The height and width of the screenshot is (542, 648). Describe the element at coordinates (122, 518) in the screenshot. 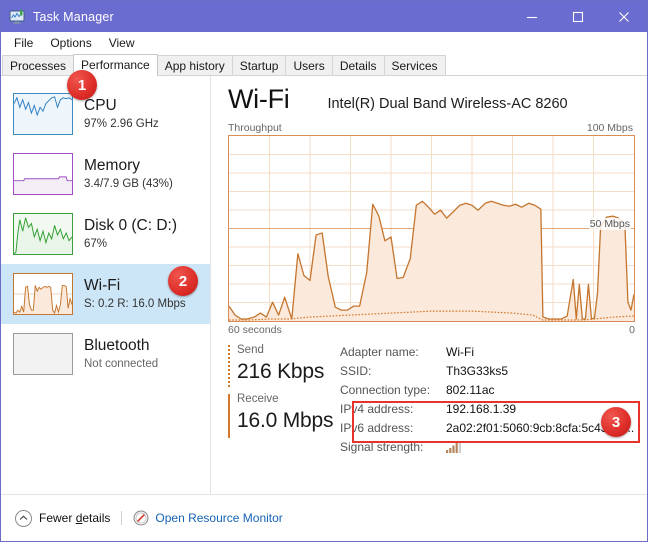

I see `status-divider` at that location.